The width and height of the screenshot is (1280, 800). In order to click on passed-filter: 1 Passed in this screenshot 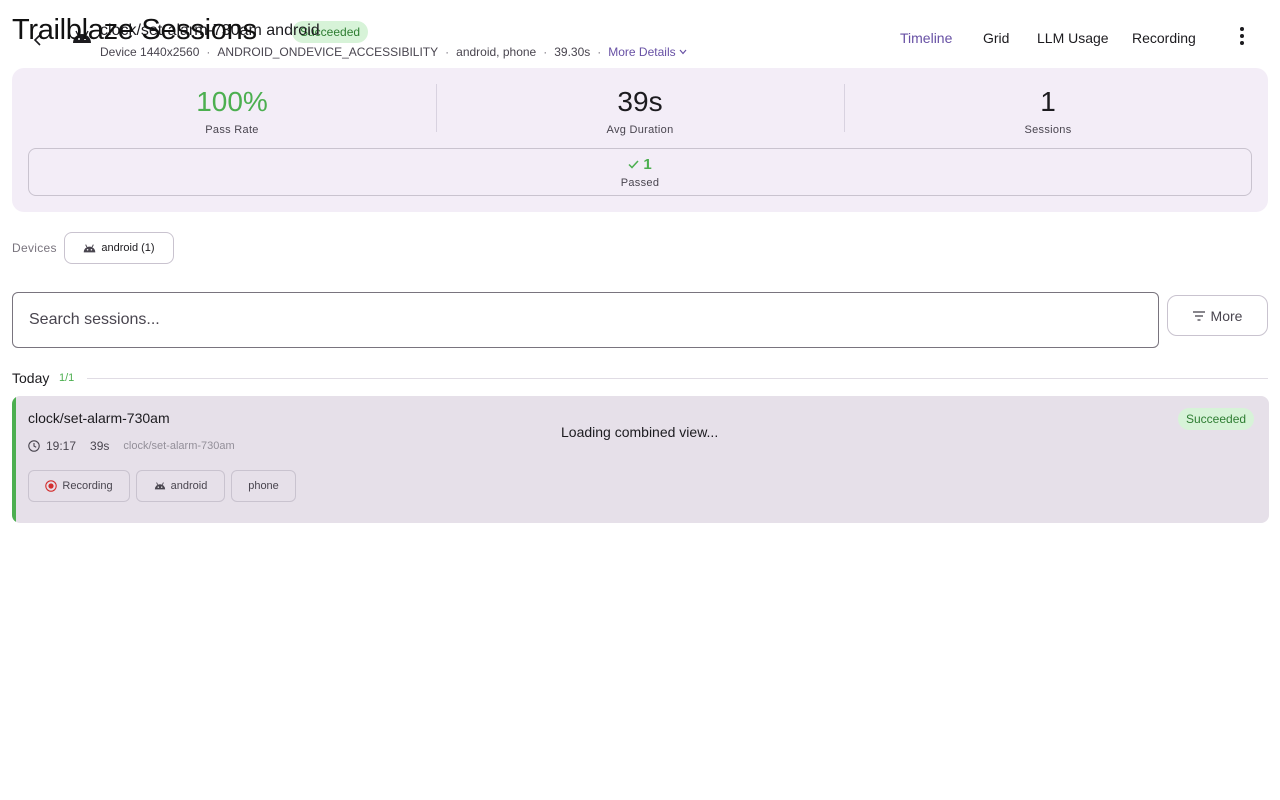, I will do `click(640, 172)`.